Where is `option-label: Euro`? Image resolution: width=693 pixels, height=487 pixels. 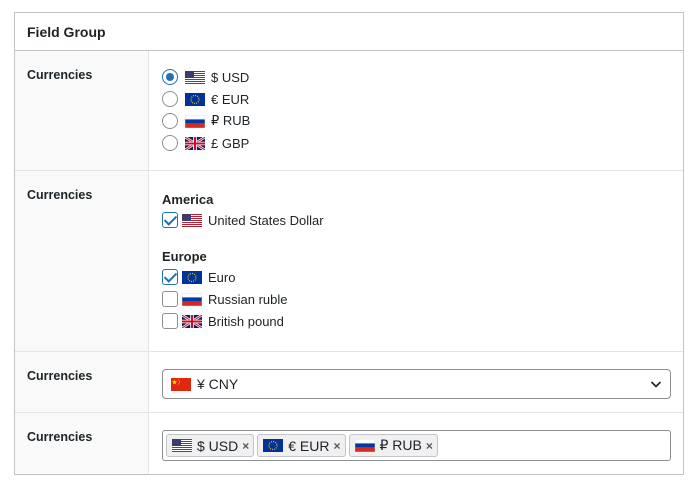 option-label: Euro is located at coordinates (222, 277).